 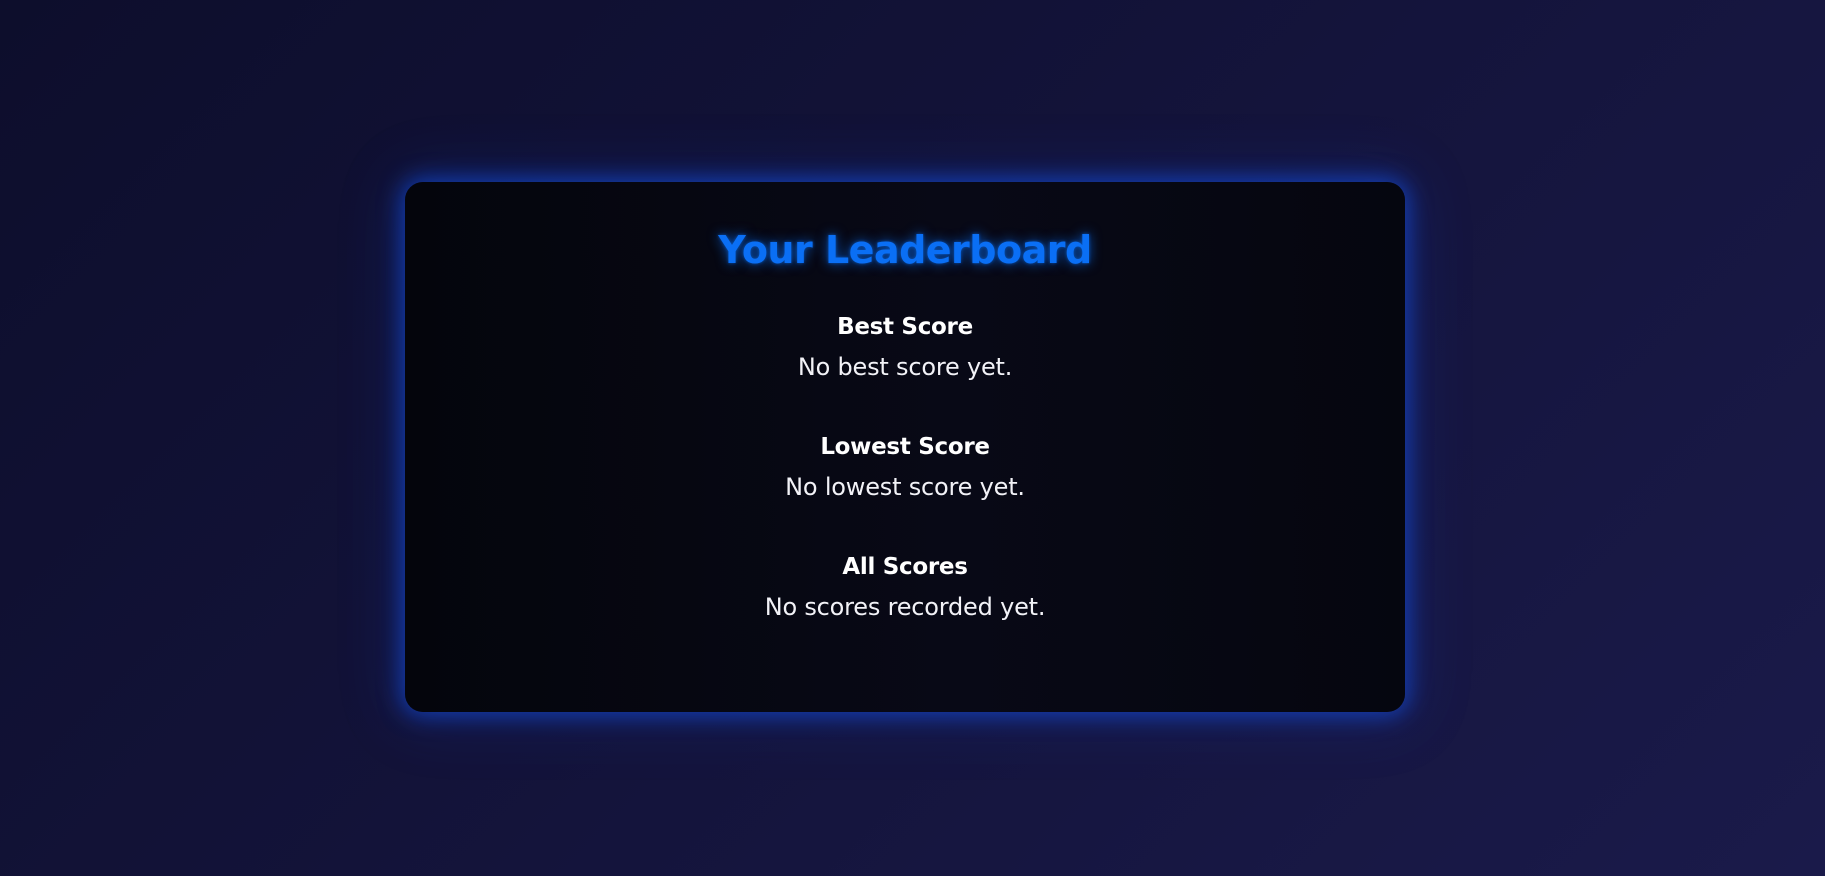 What do you see at coordinates (905, 327) in the screenshot?
I see `best-score-heading: Best Score` at bounding box center [905, 327].